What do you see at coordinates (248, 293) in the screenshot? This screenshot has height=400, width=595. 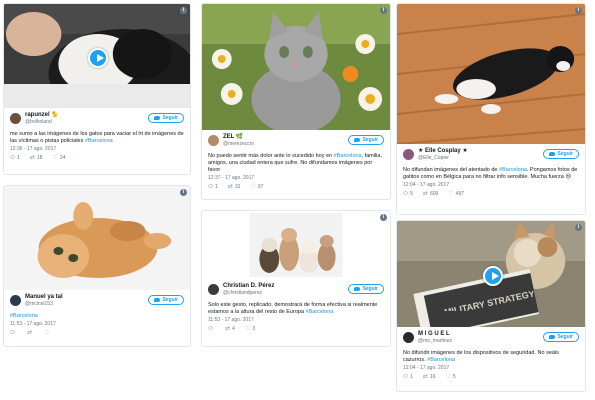 I see `user-handle: @christiandperez` at bounding box center [248, 293].